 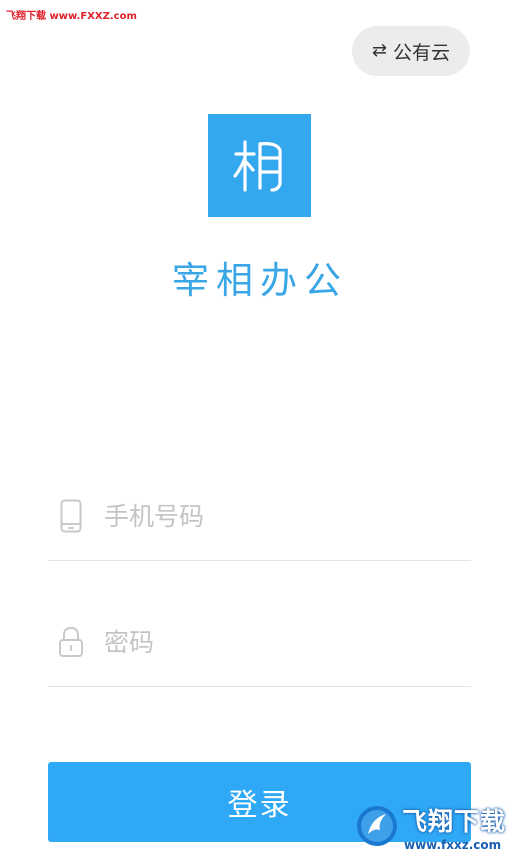 I want to click on swap-arrows-icon: ⇄, so click(x=379, y=50).